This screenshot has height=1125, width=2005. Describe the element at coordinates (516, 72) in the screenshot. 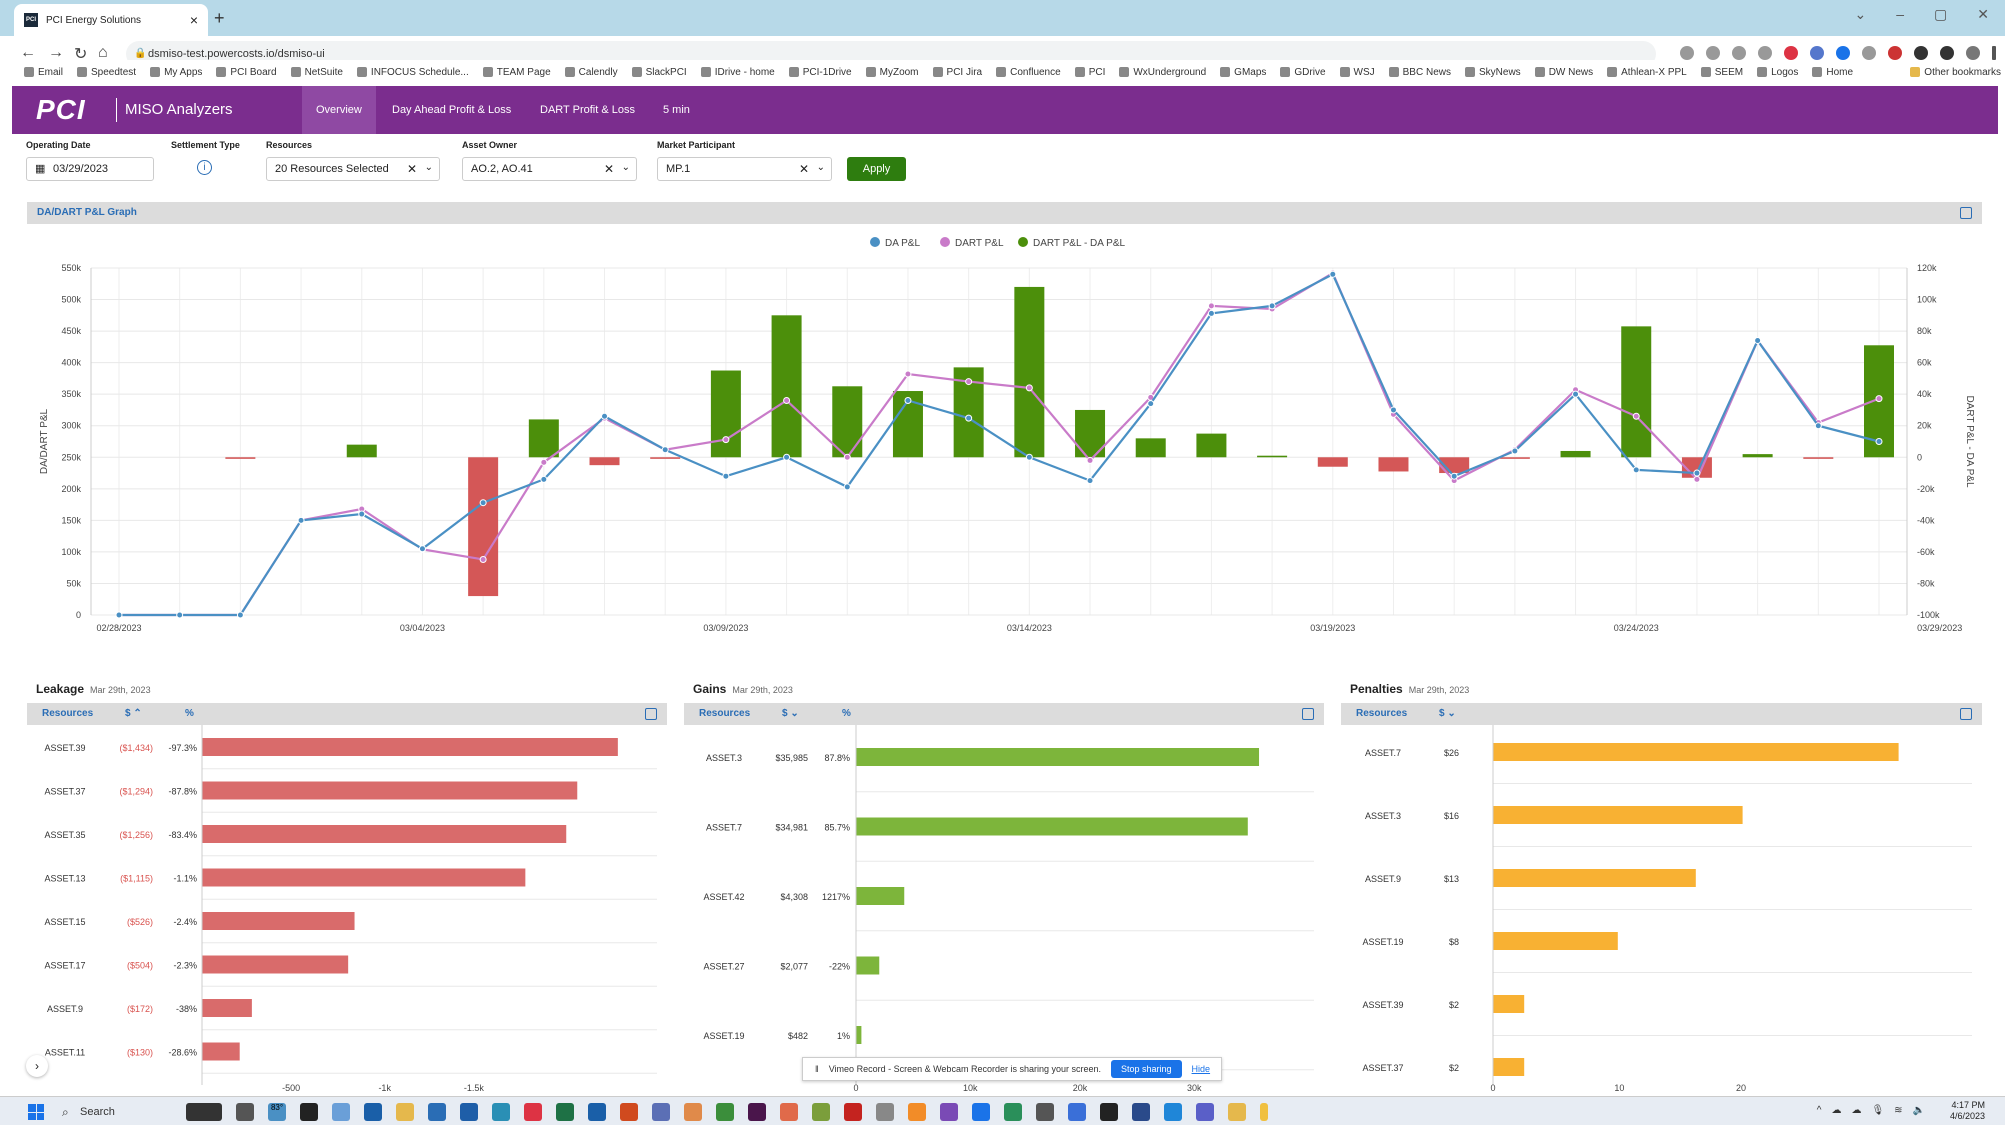

I see `bookmark-item: TEAM Page` at that location.